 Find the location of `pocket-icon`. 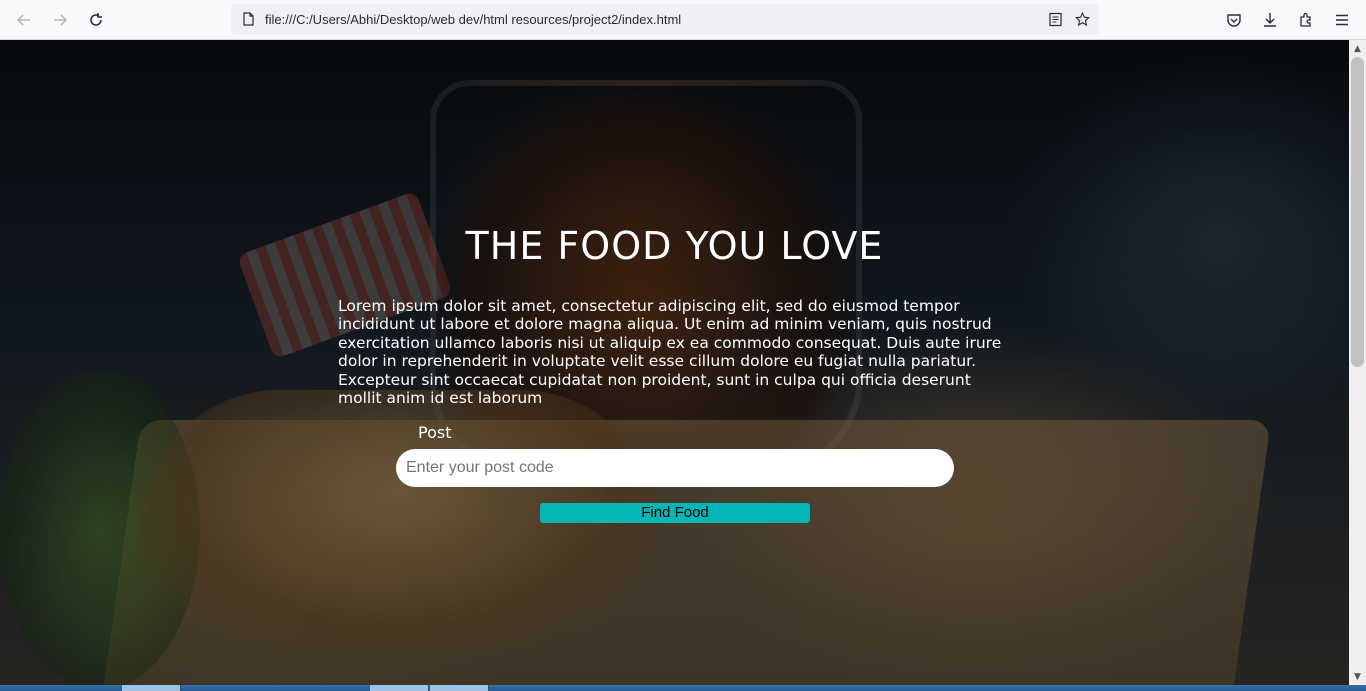

pocket-icon is located at coordinates (1234, 20).